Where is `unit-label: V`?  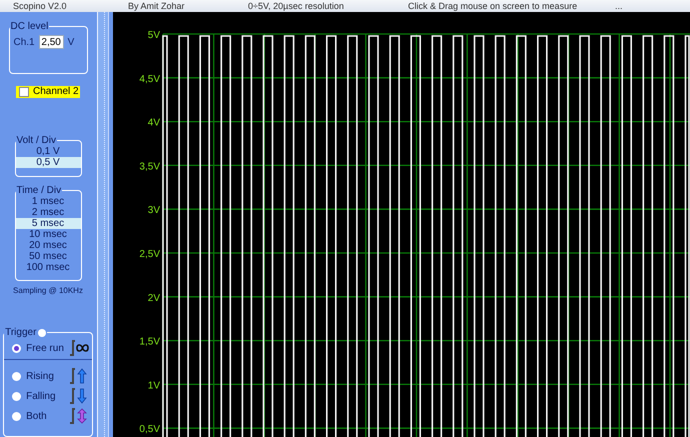 unit-label: V is located at coordinates (71, 42).